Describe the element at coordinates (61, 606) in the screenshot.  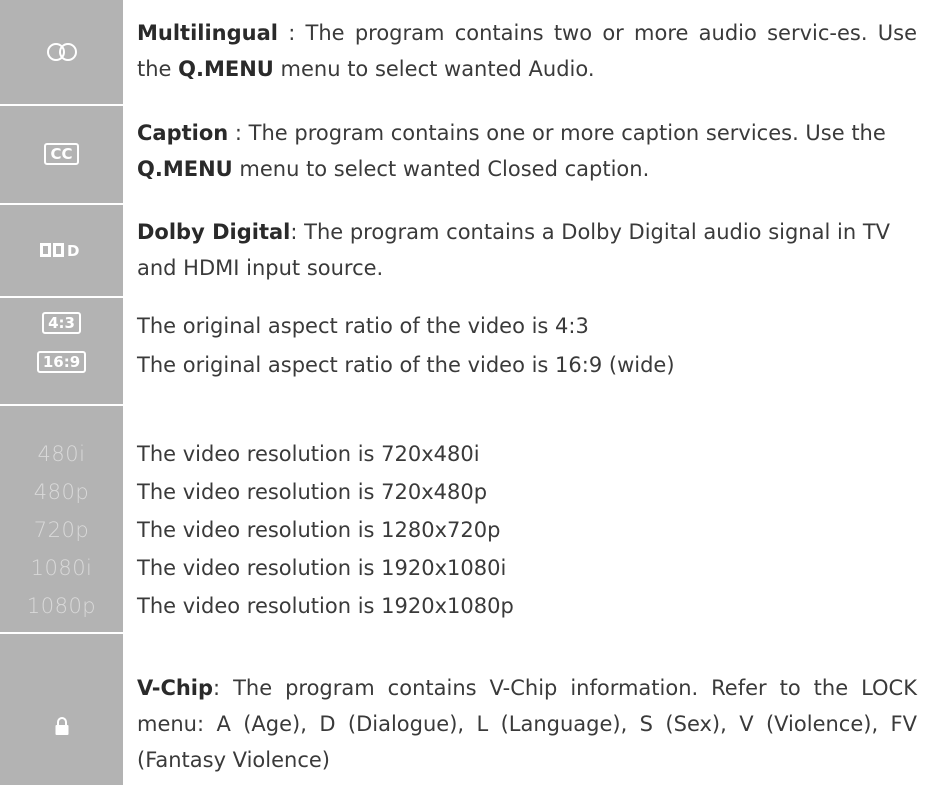
I see `res-1080p-label: 1080p` at that location.